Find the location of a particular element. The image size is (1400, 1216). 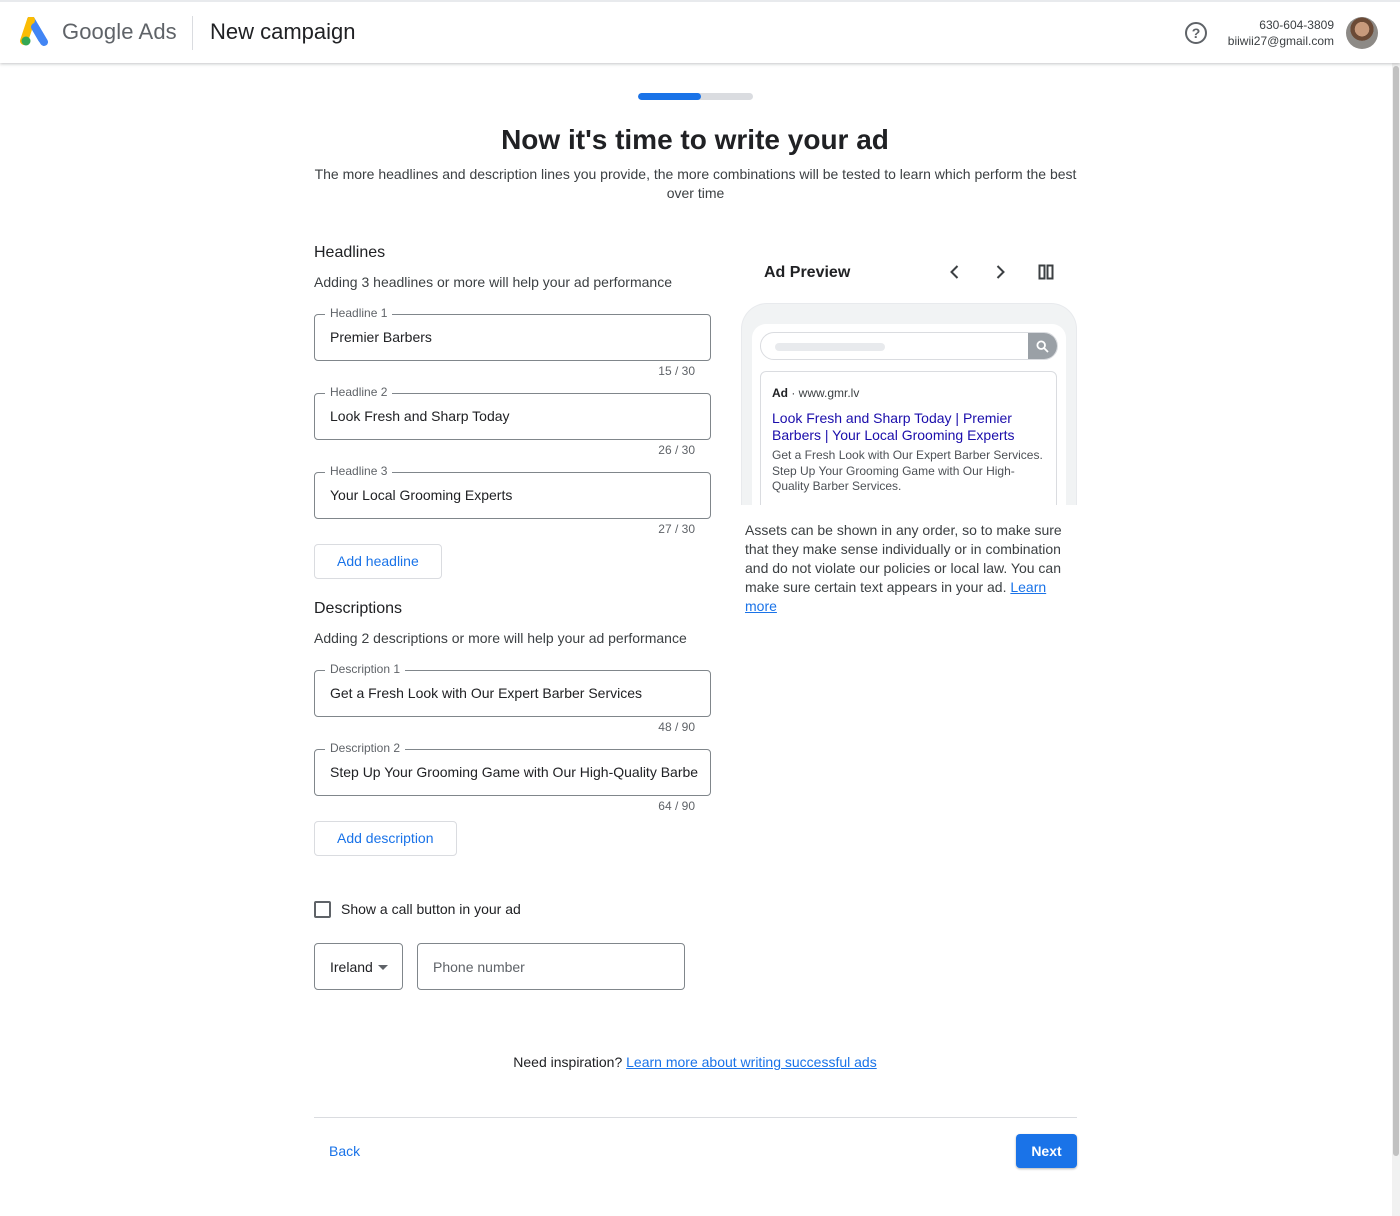

help-icon: ? is located at coordinates (1196, 33).